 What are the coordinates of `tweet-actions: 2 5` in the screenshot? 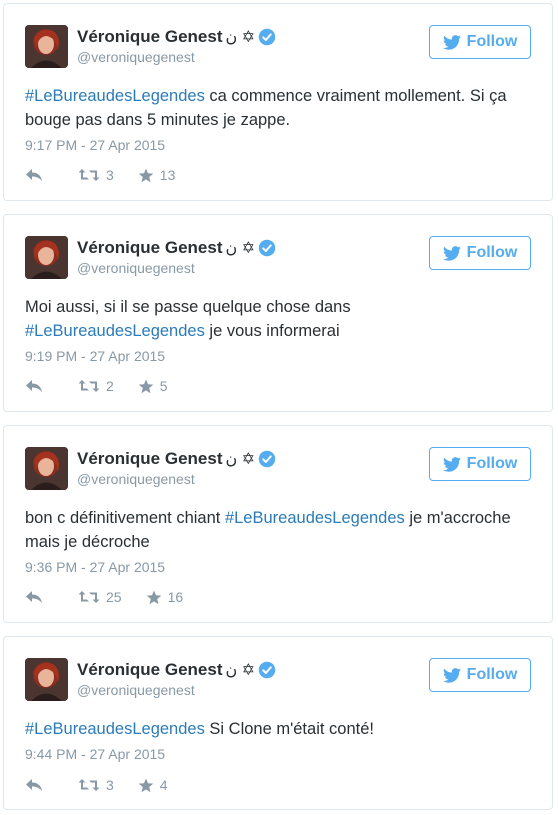 It's located at (96, 386).